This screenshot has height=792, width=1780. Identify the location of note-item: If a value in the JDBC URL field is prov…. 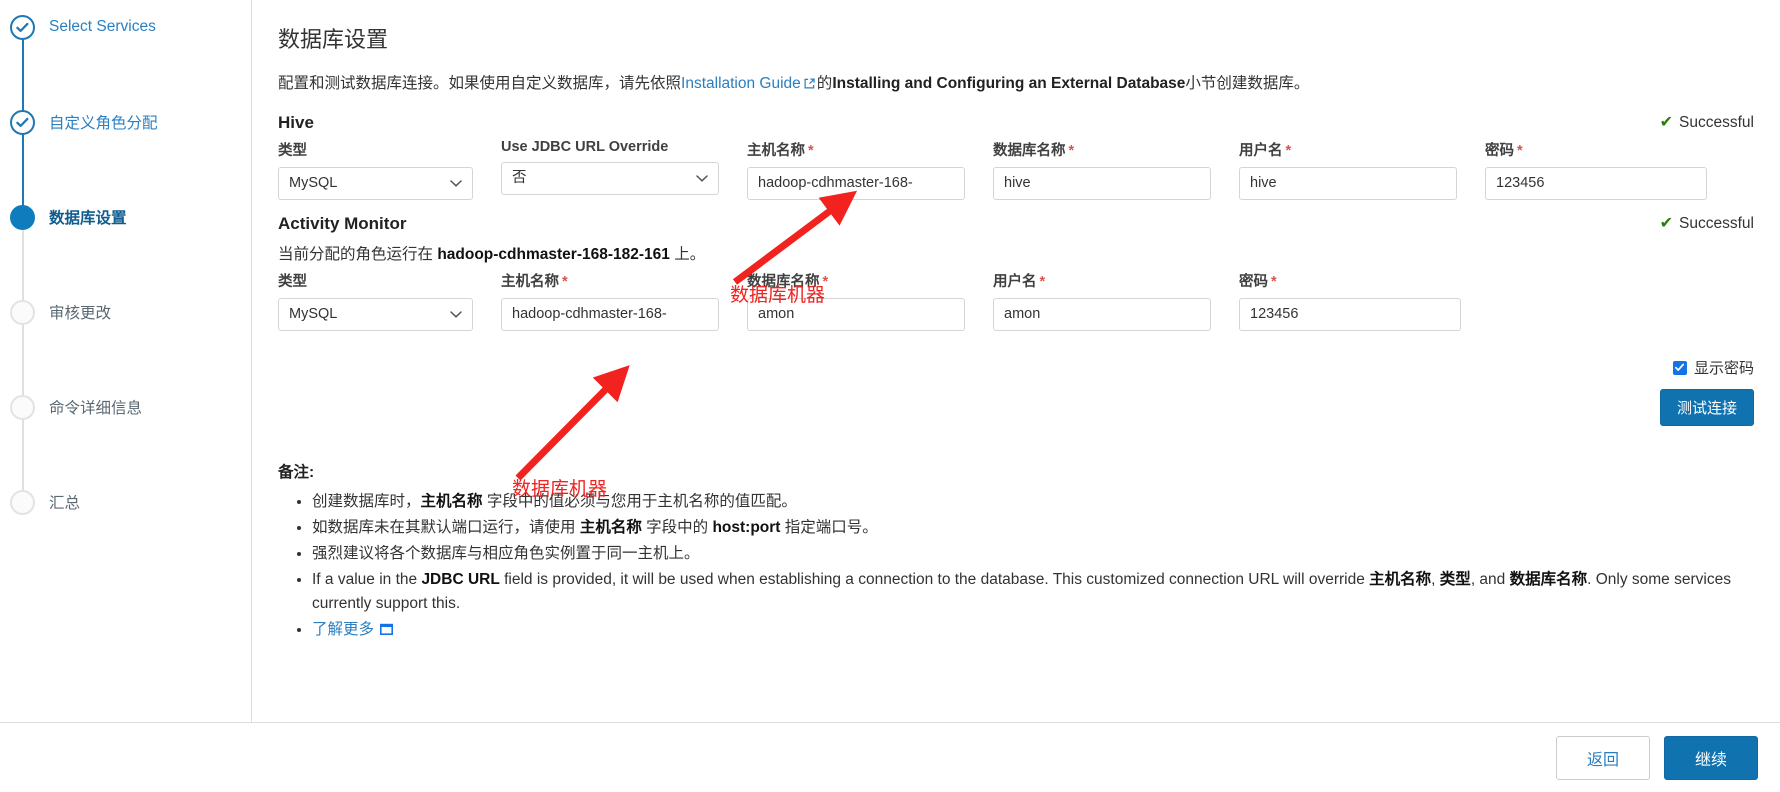
(1033, 592).